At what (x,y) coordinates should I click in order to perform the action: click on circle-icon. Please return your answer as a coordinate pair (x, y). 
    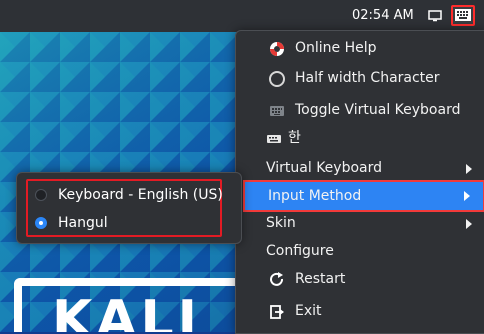
    Looking at the image, I should click on (277, 79).